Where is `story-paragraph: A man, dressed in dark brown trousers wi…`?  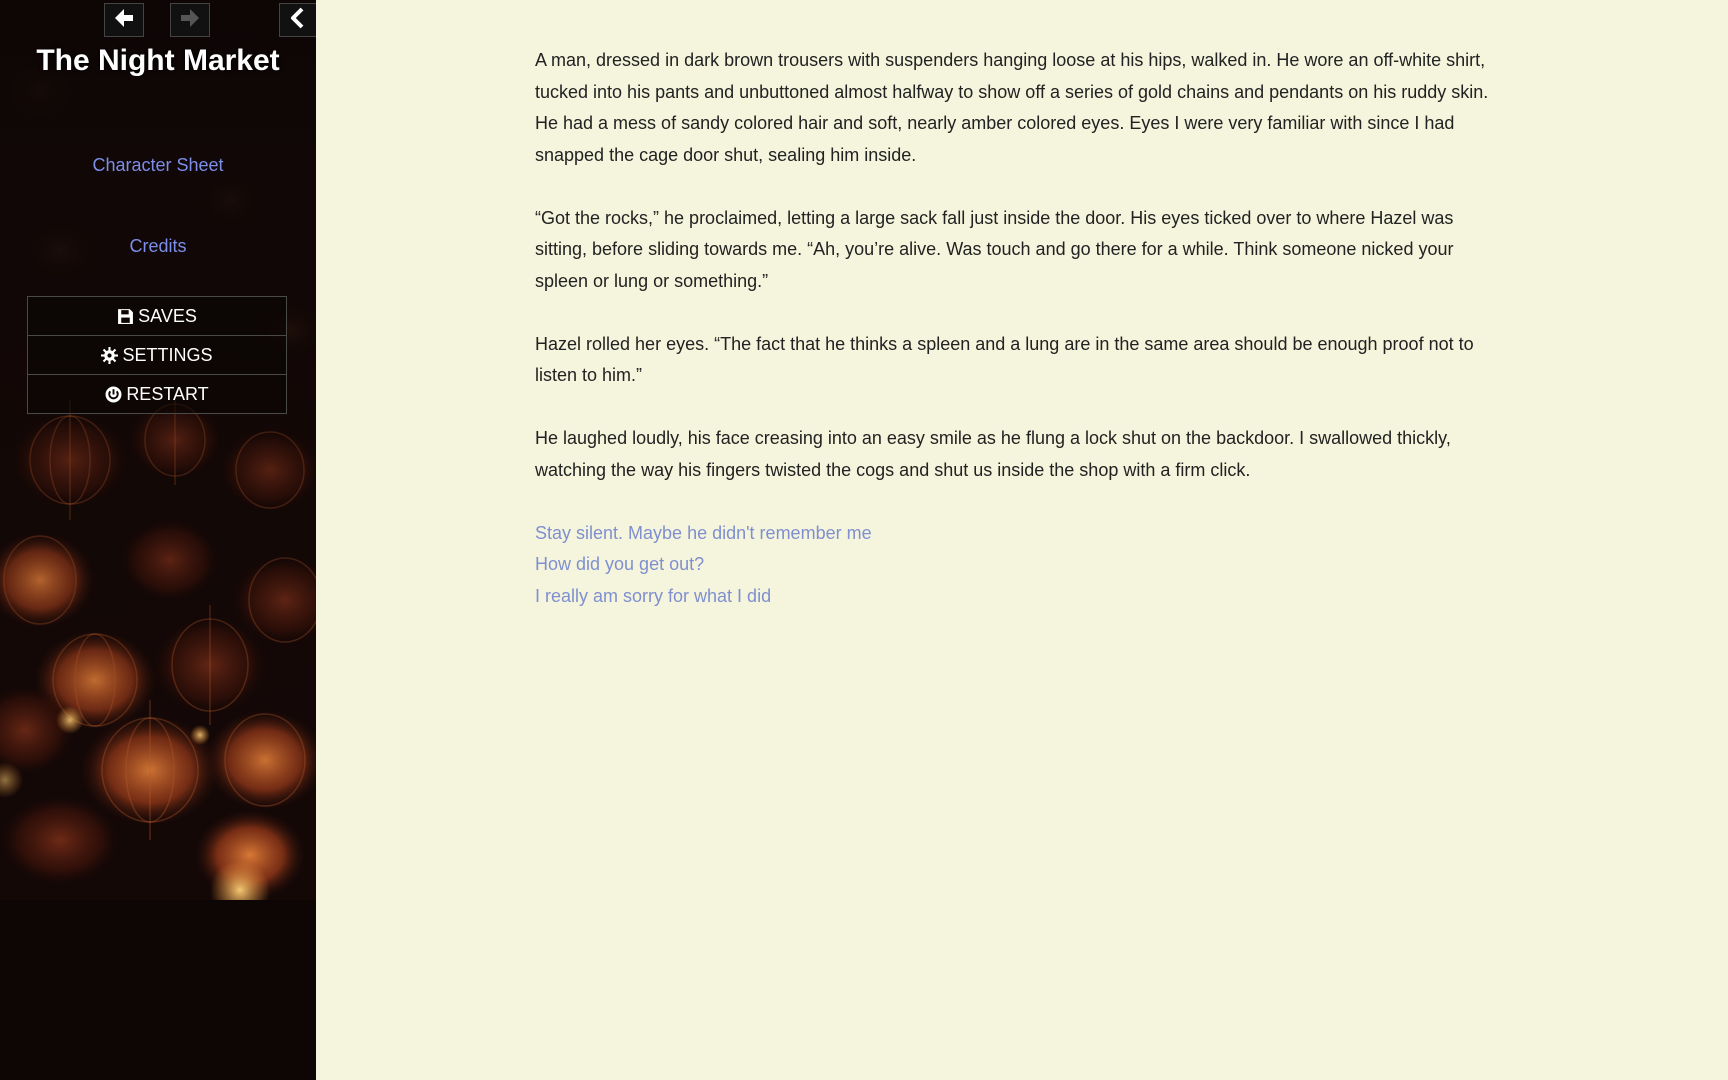 story-paragraph: A man, dressed in dark brown trousers wi… is located at coordinates (1012, 107).